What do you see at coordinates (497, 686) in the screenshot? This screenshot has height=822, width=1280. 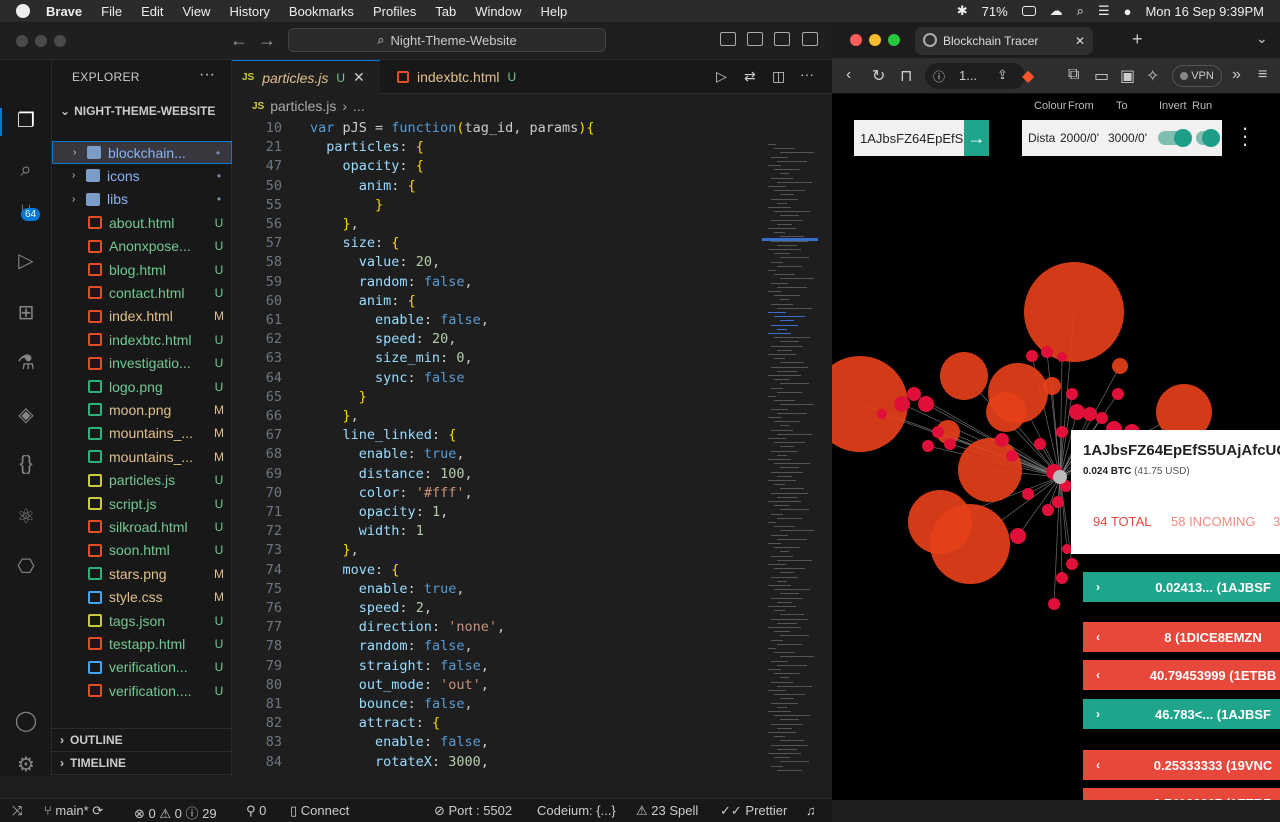 I see `code-line: 80 out_mode: 'out',` at bounding box center [497, 686].